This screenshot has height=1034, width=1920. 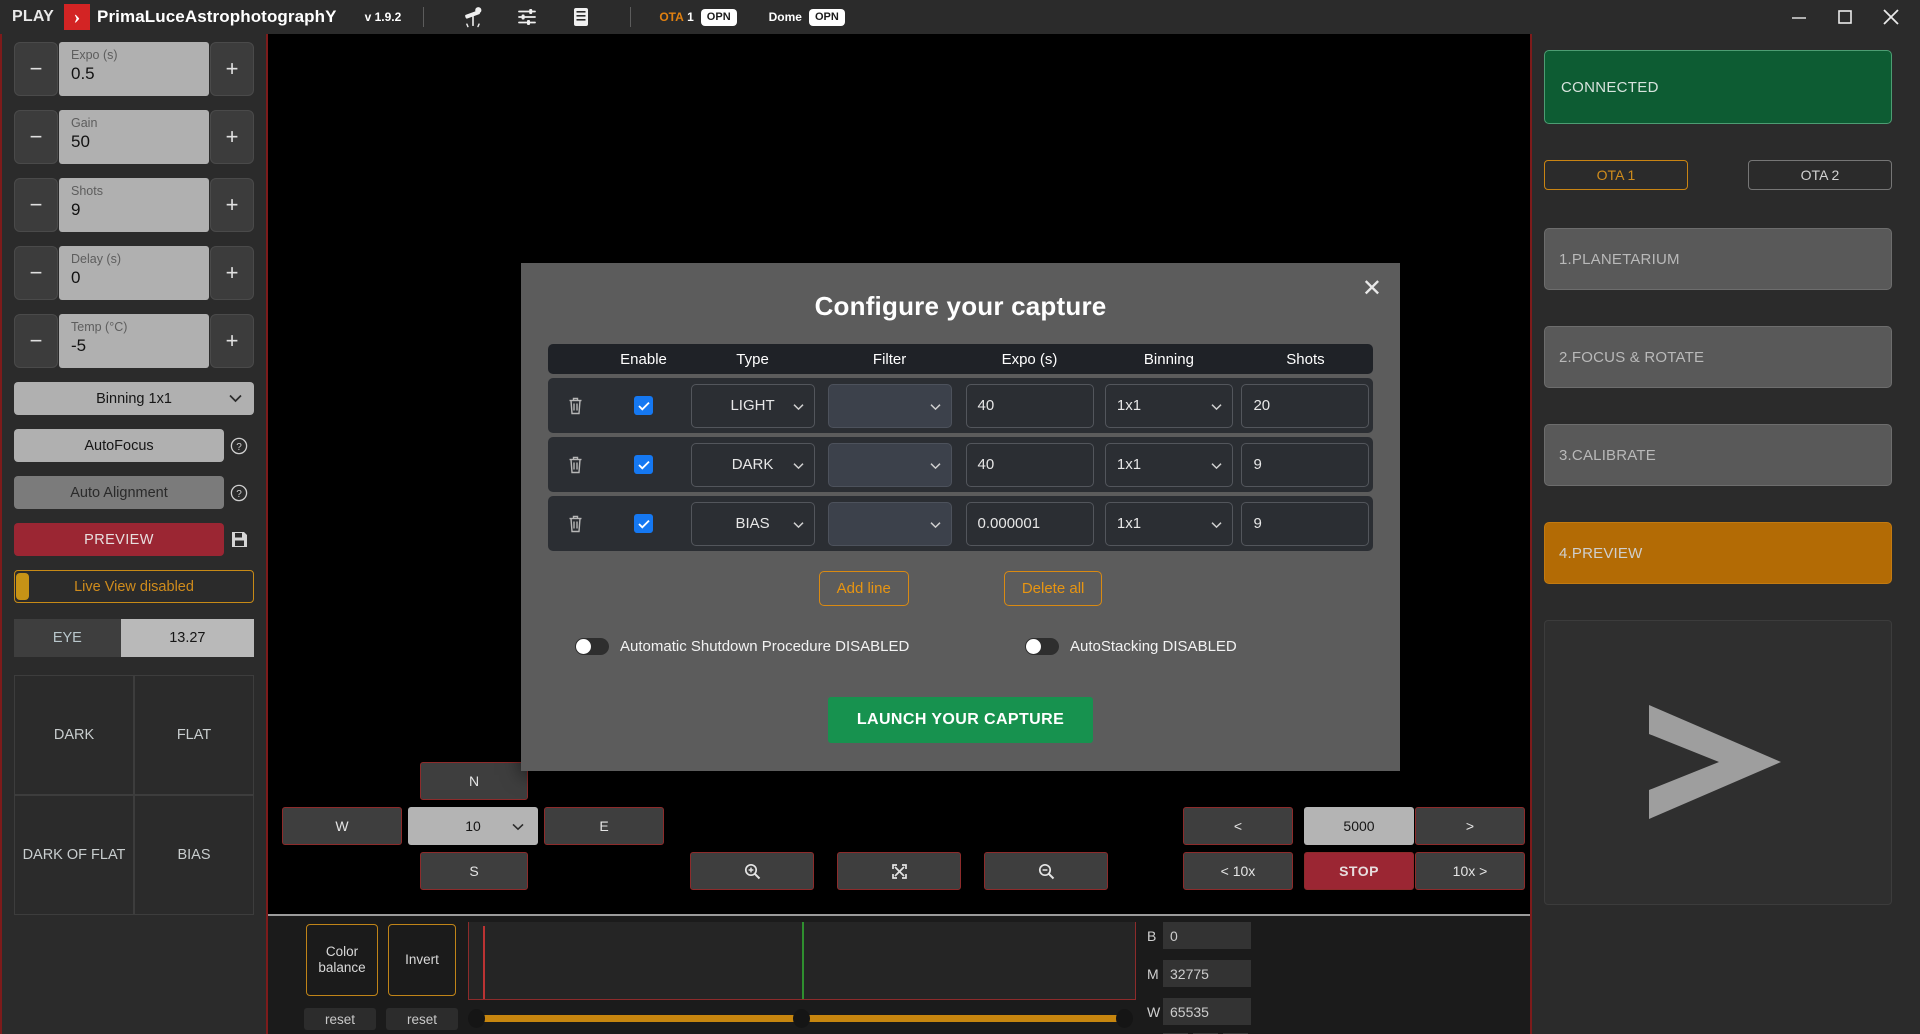 I want to click on calibration-dark: DARK, so click(x=74, y=735).